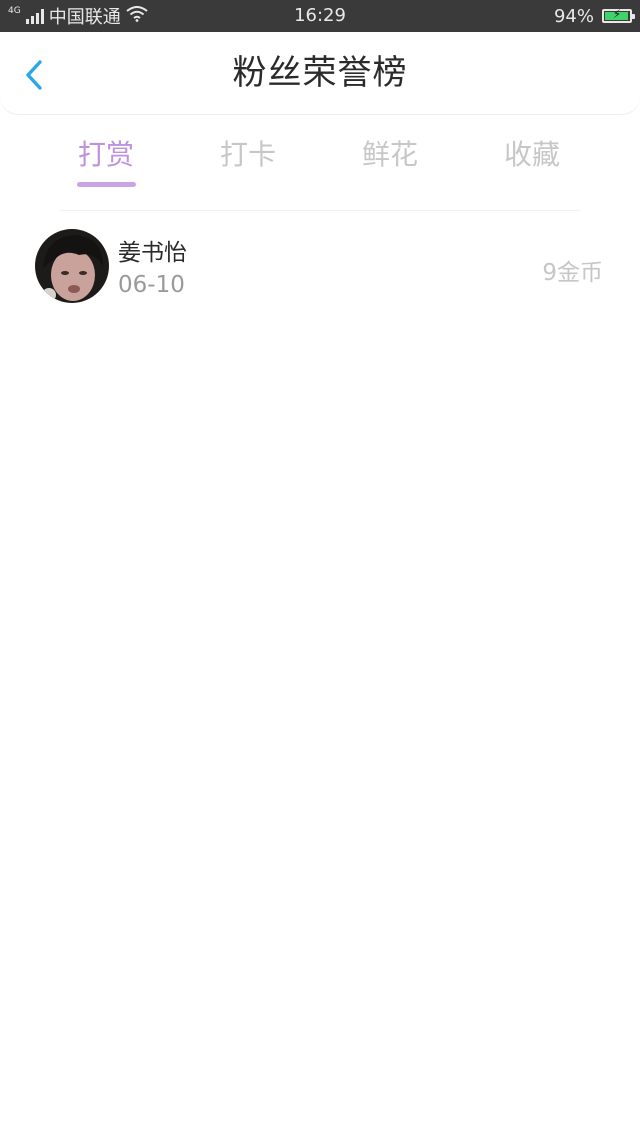  What do you see at coordinates (152, 253) in the screenshot?
I see `user-name: 姜书怡` at bounding box center [152, 253].